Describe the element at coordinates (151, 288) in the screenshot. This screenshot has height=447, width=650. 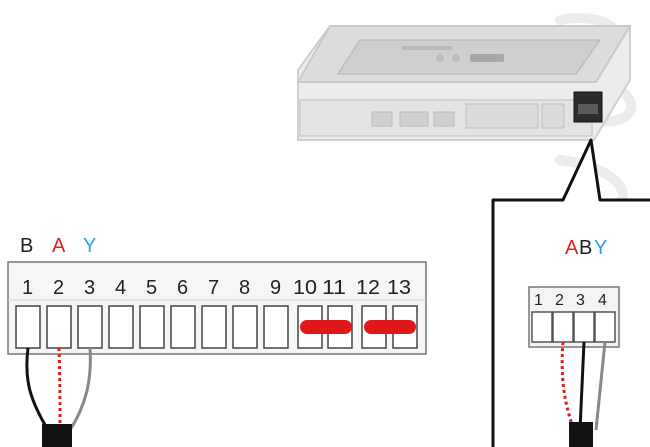
I see `terminal-number: 5` at that location.